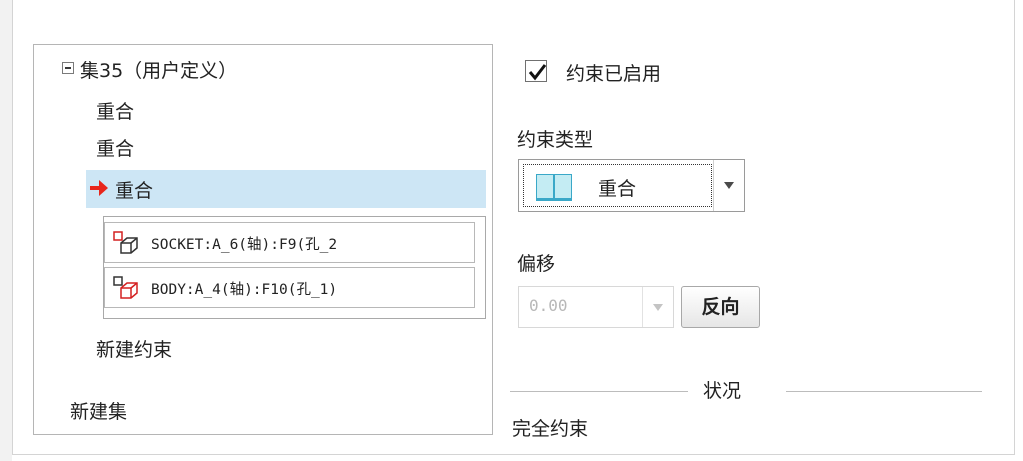 The image size is (1023, 461). Describe the element at coordinates (244, 245) in the screenshot. I see `reference-text: SOCKET:A_6(轴):F9(孔_2` at that location.